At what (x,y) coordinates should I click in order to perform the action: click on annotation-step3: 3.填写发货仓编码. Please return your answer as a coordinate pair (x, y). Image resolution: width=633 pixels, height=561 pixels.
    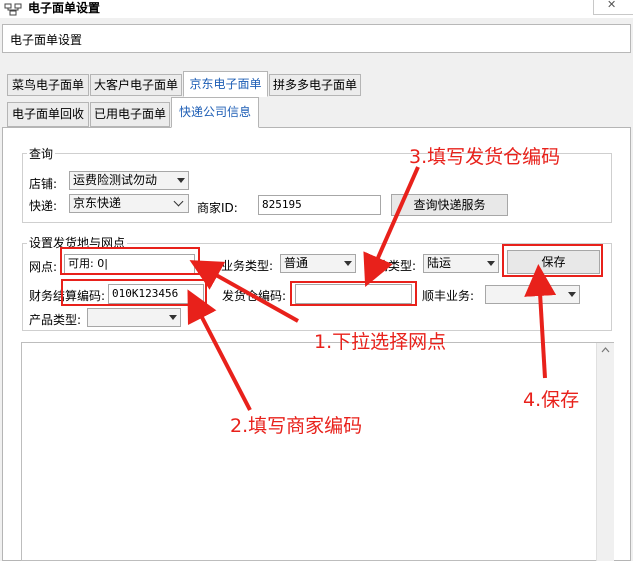
    Looking at the image, I should click on (485, 157).